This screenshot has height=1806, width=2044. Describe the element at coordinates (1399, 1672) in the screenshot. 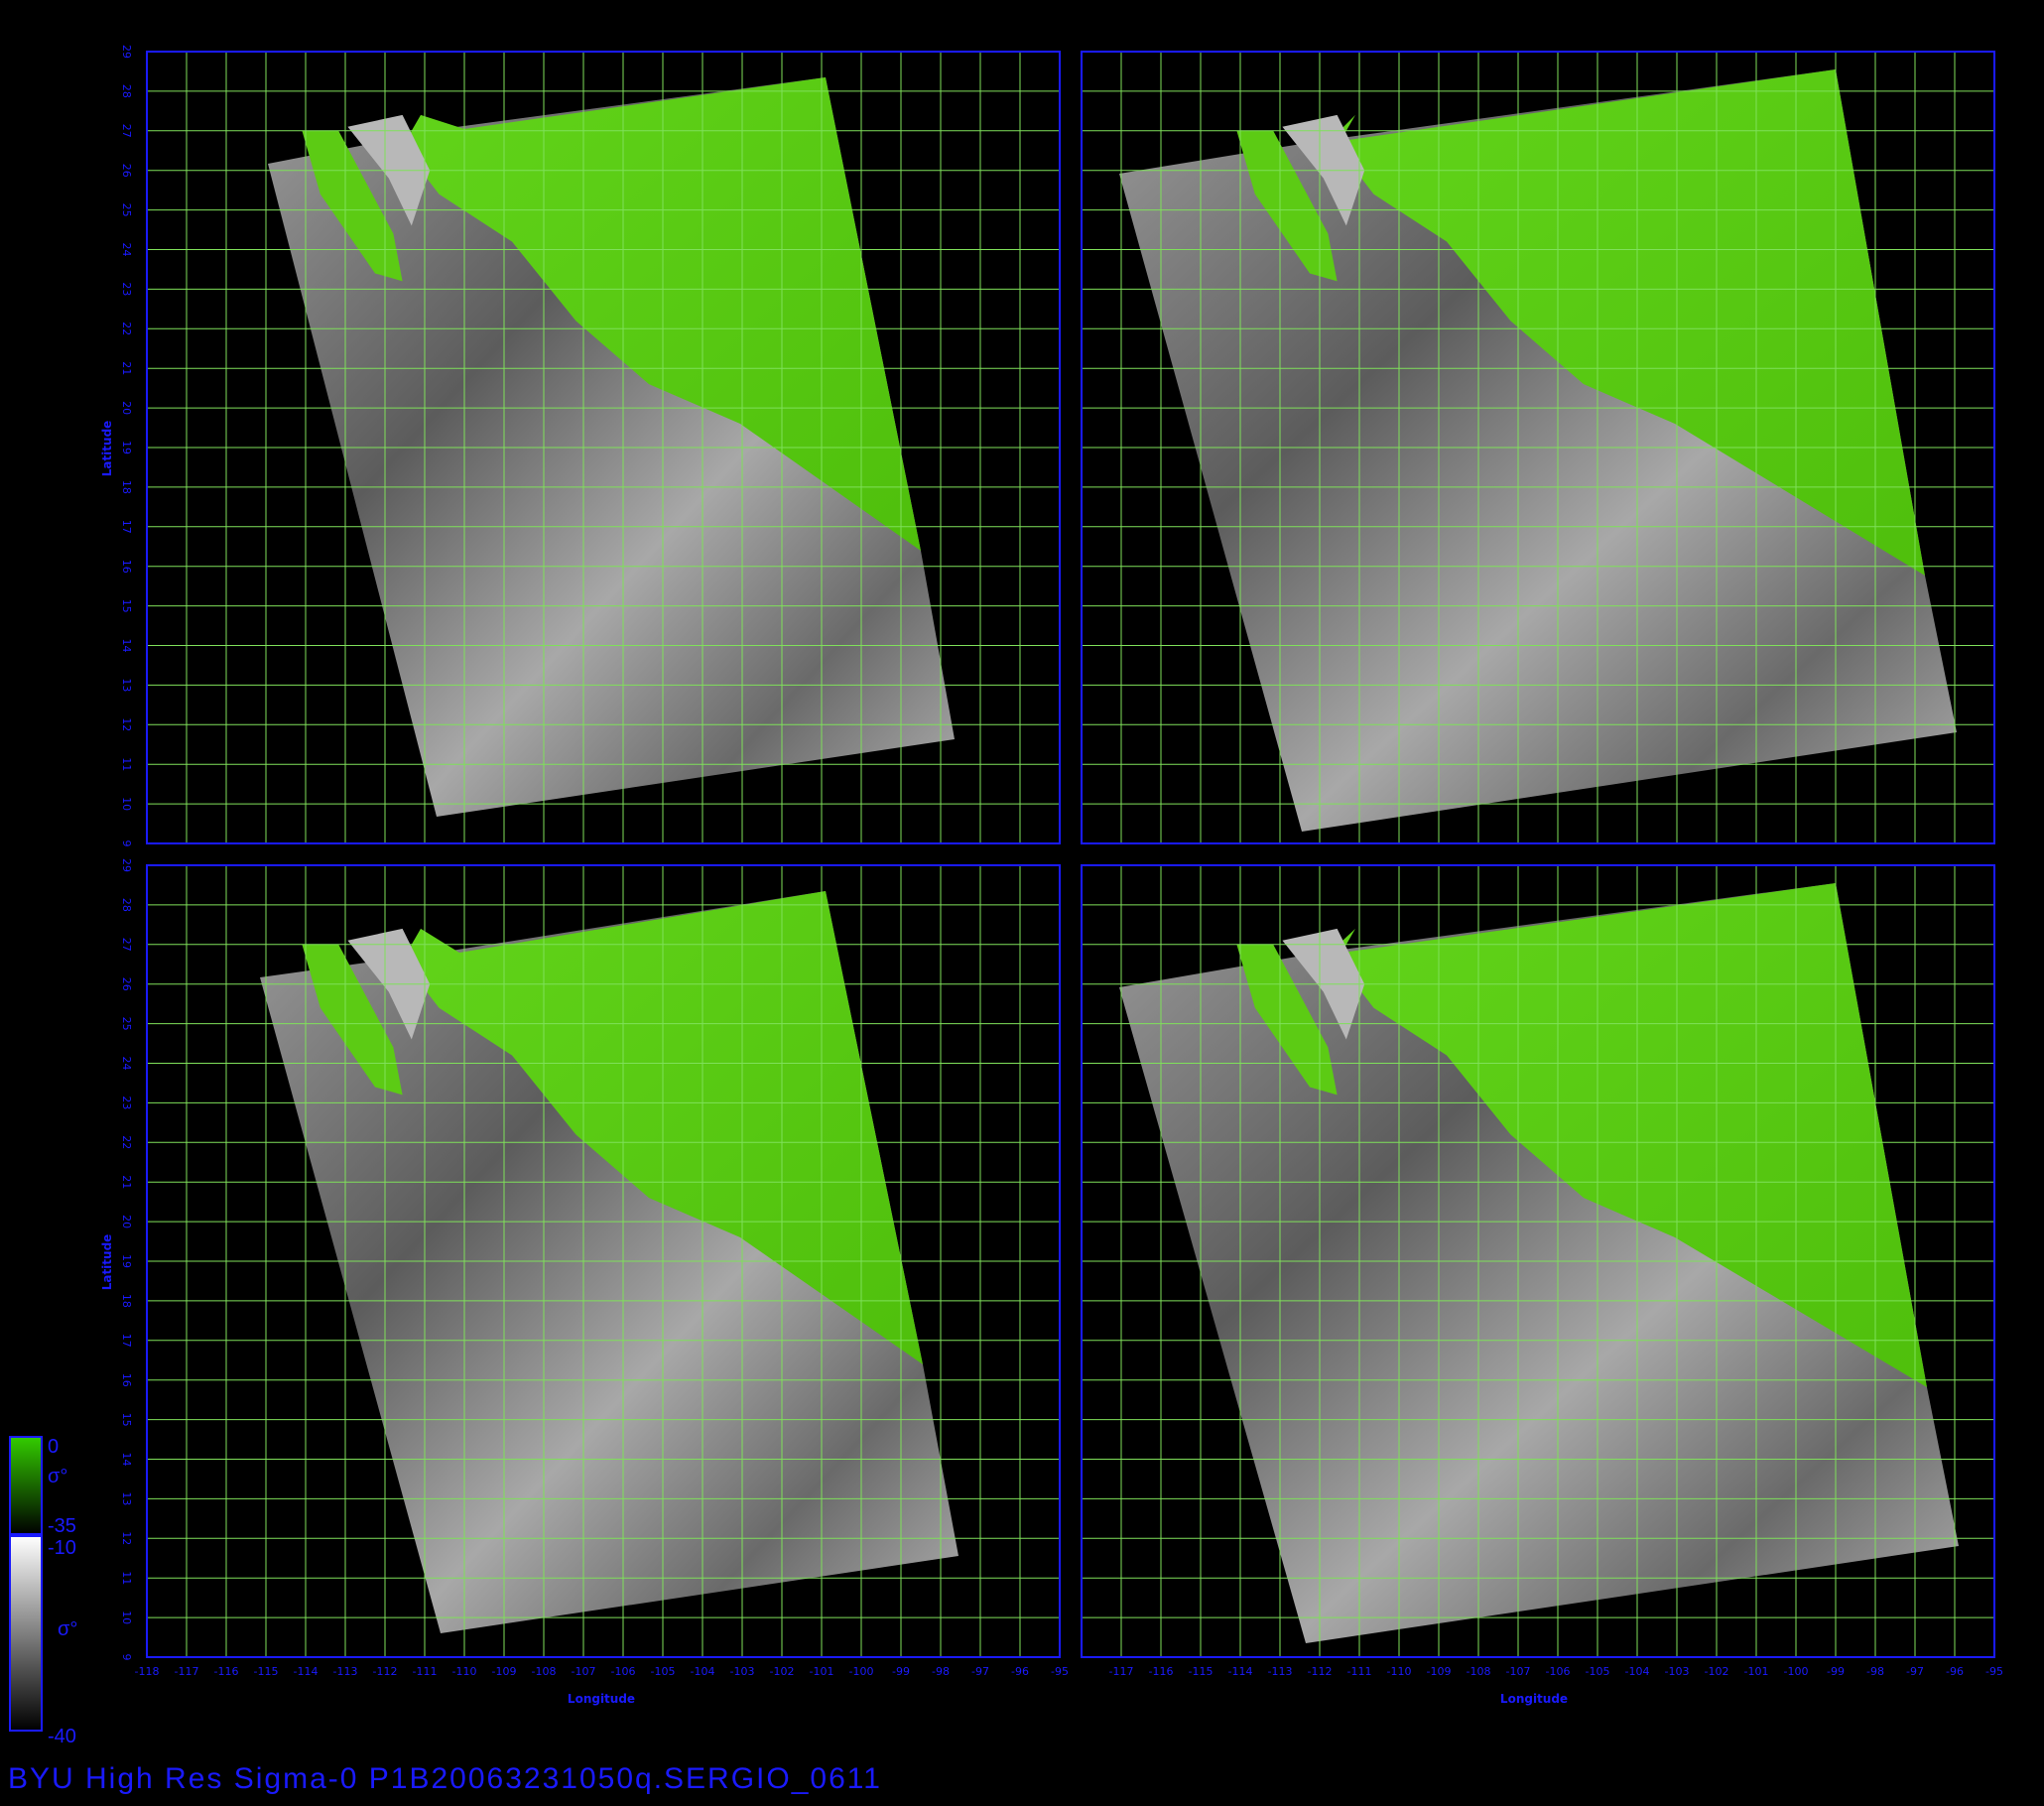

I see `lon-tick-label: -110` at that location.